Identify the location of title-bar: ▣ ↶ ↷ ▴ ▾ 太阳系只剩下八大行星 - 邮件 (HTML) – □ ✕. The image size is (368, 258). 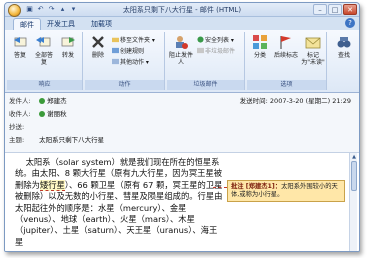
(182, 10).